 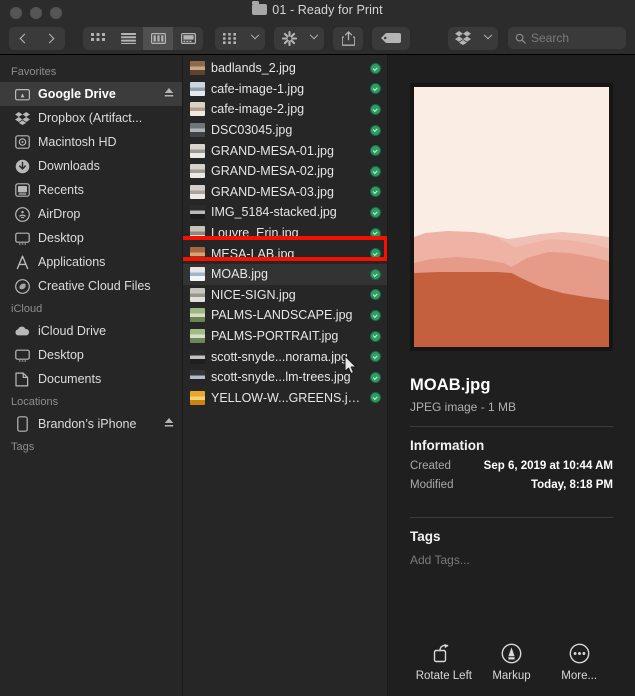 I want to click on back-button, so click(x=23, y=38).